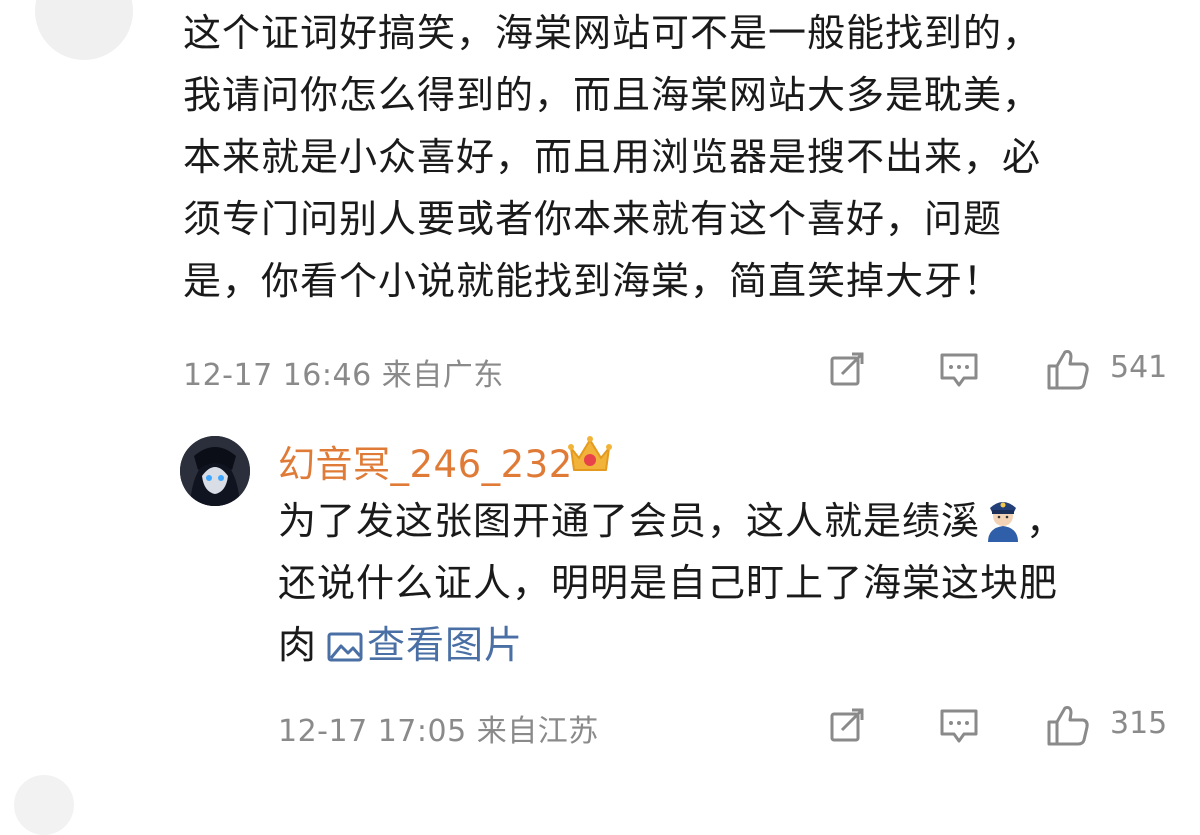 Image resolution: width=1200 pixels, height=835 pixels. What do you see at coordinates (593, 219) in the screenshot?
I see `comment-line: 须专门问别人要或者你本来就有这个喜好，问题` at bounding box center [593, 219].